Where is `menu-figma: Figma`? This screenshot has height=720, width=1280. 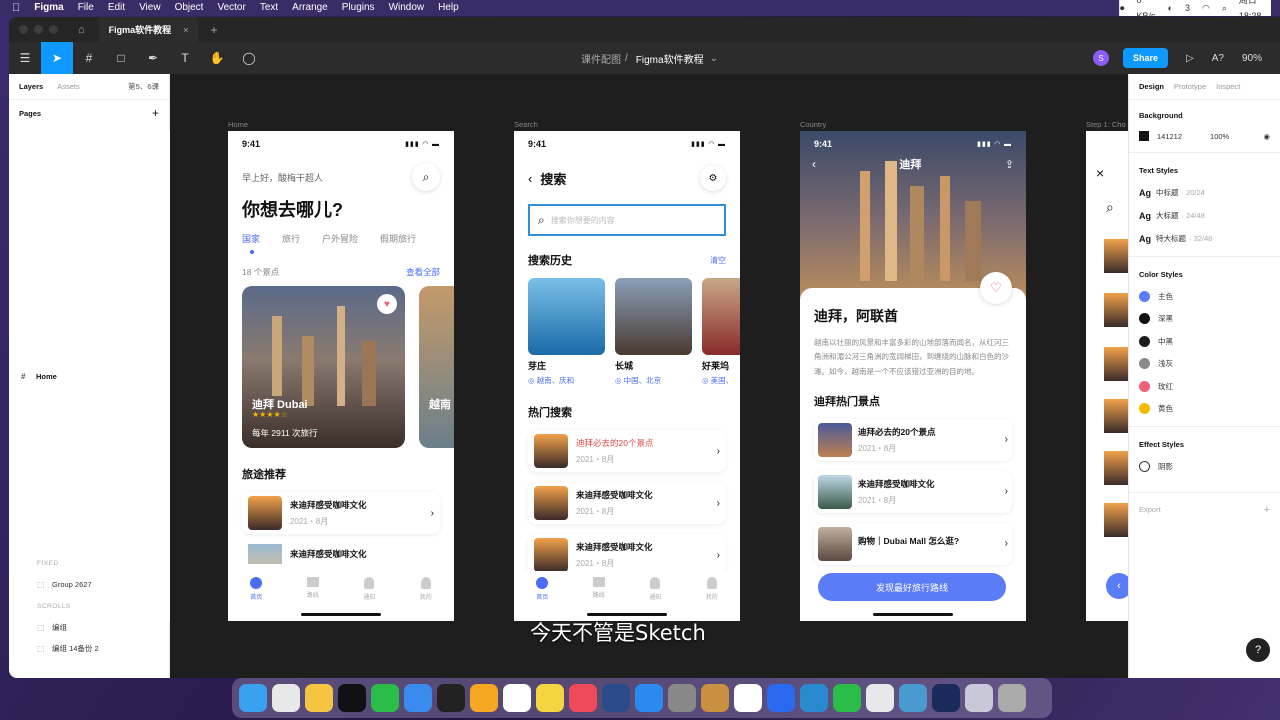 menu-figma: Figma is located at coordinates (48, 8).